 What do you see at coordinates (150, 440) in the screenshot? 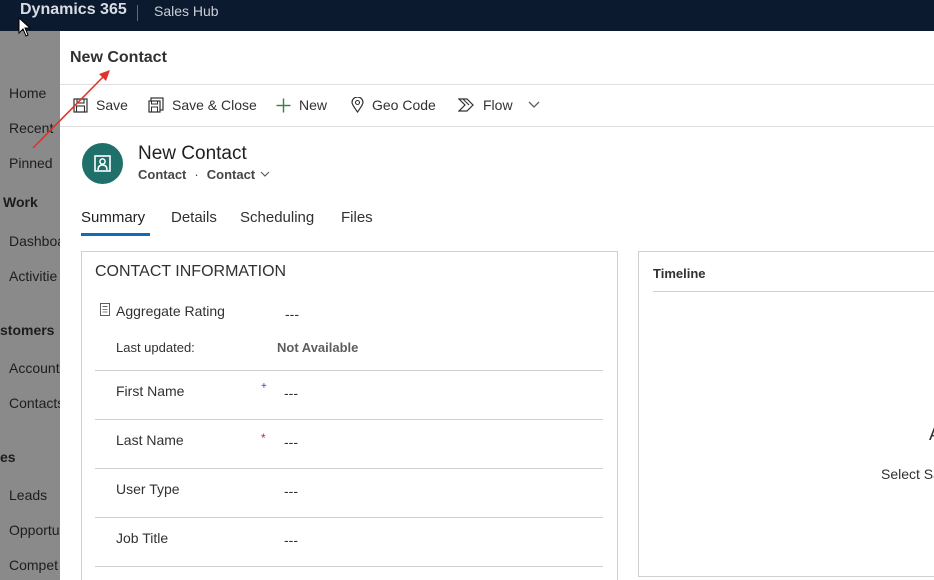
I see `last-name-label: Last Name` at bounding box center [150, 440].